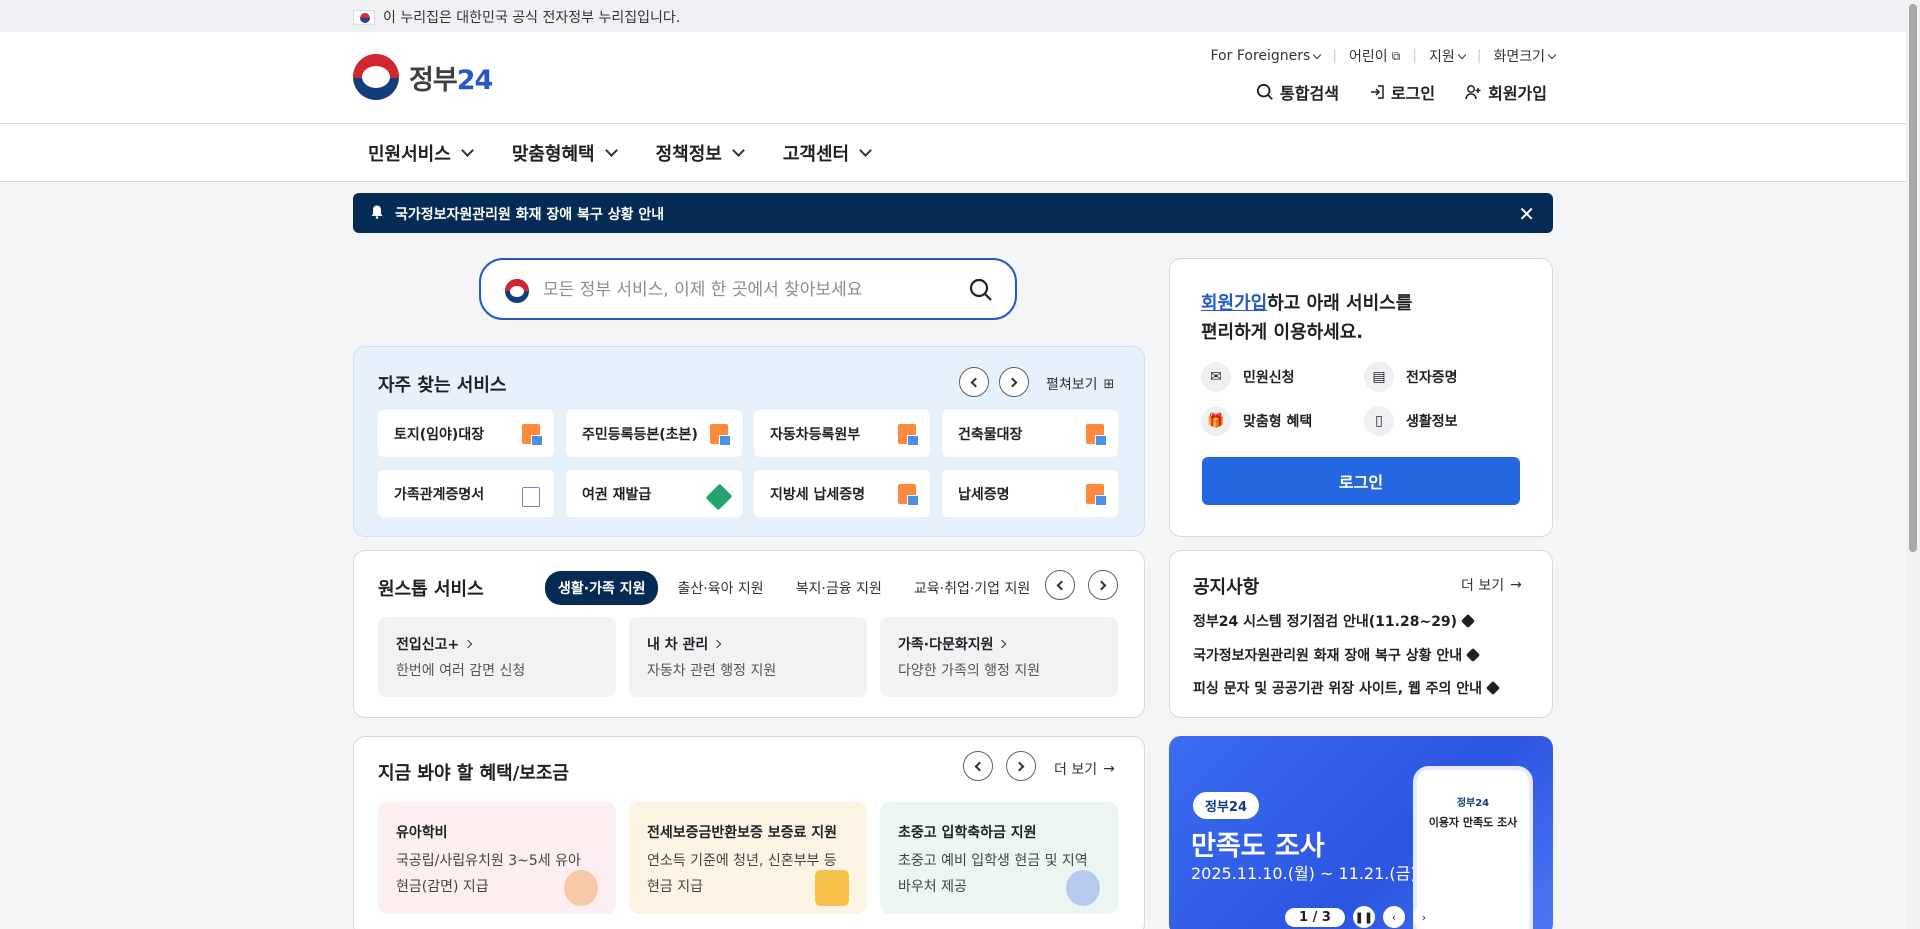  I want to click on onestop-item-move-in: 전입신고+ 한번에 여러 감면 신청, so click(497, 657).